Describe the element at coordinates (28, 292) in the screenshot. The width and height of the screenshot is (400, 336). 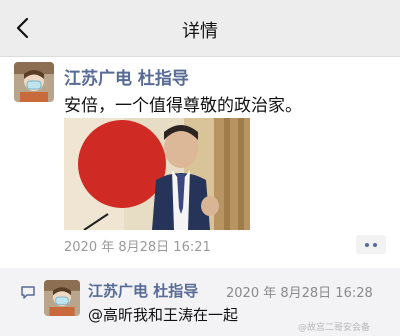
I see `comment-icon` at that location.